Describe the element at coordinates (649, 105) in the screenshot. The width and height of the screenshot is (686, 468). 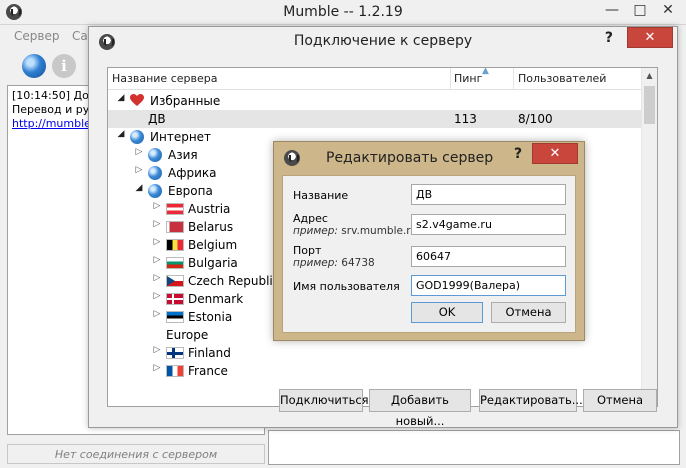
I see `scroll-thumb` at that location.